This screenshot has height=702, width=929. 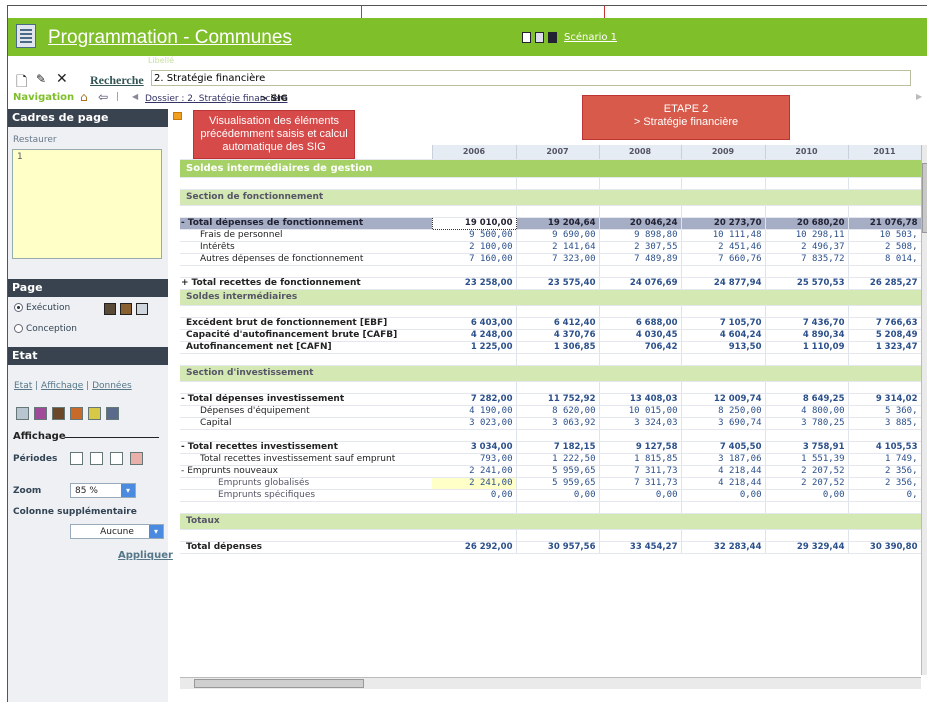 What do you see at coordinates (110, 309) in the screenshot?
I see `book-icon` at bounding box center [110, 309].